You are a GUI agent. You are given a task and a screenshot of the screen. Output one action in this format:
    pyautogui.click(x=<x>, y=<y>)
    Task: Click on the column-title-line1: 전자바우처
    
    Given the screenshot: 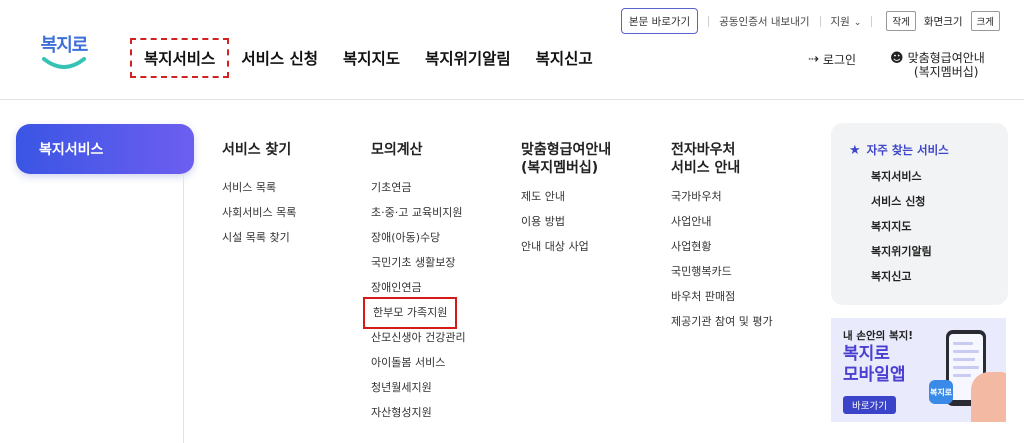 What is the action you would take?
    pyautogui.click(x=703, y=150)
    